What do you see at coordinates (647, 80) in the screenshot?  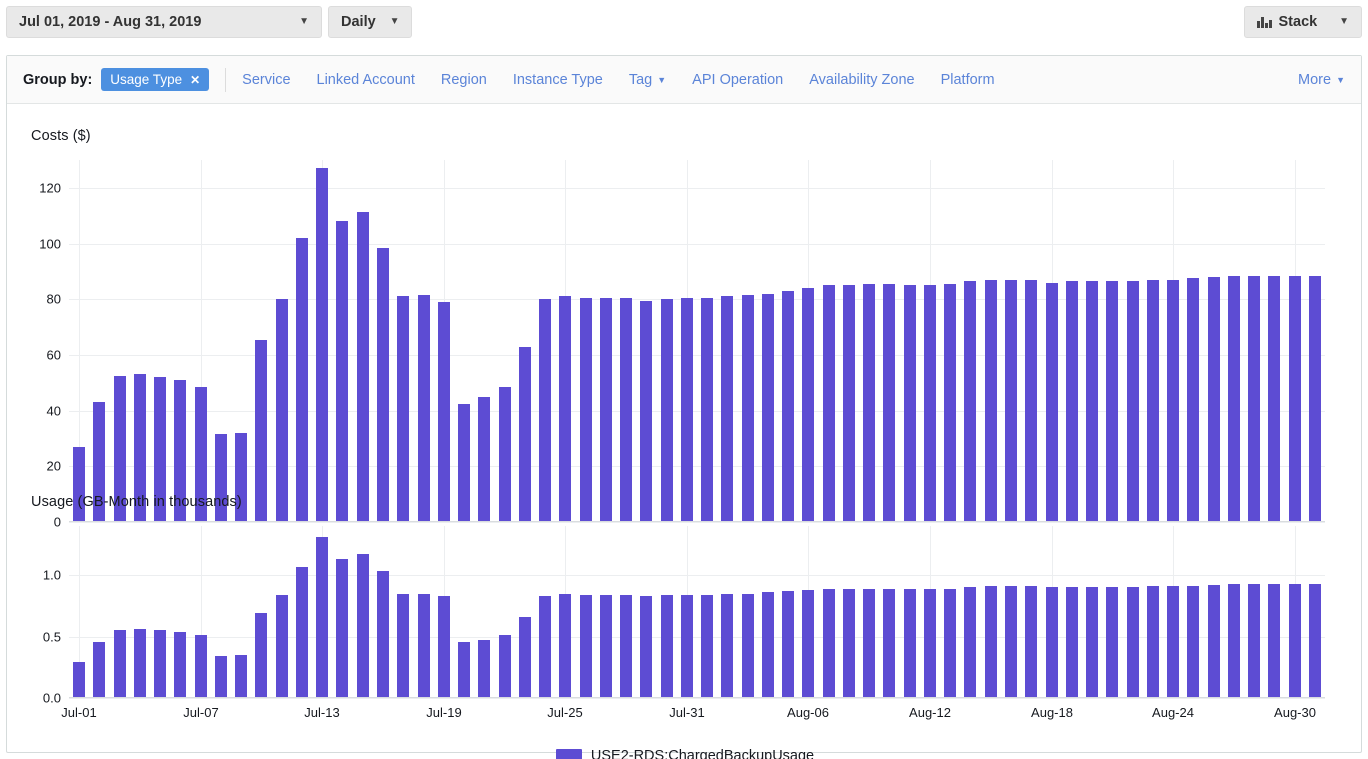 I see `group-by-option-tag: Tag ▼` at bounding box center [647, 80].